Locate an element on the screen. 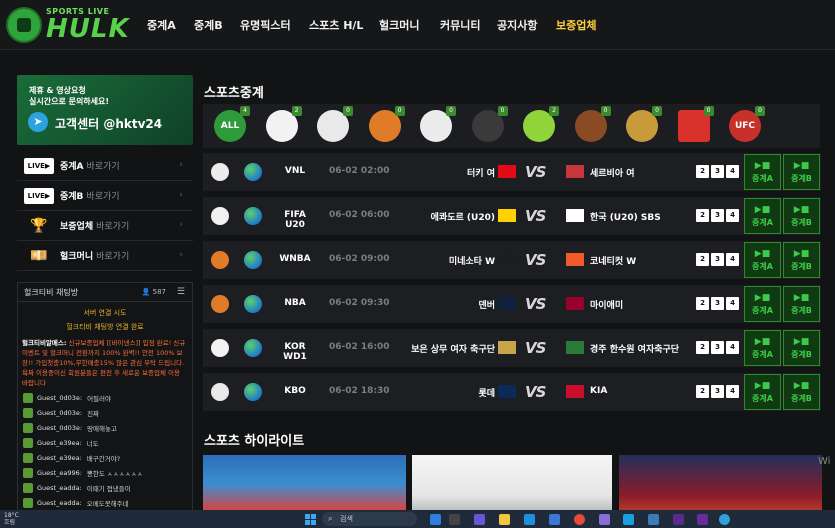 The width and height of the screenshot is (835, 528). nav-item: 스포츠 H/L is located at coordinates (336, 25).